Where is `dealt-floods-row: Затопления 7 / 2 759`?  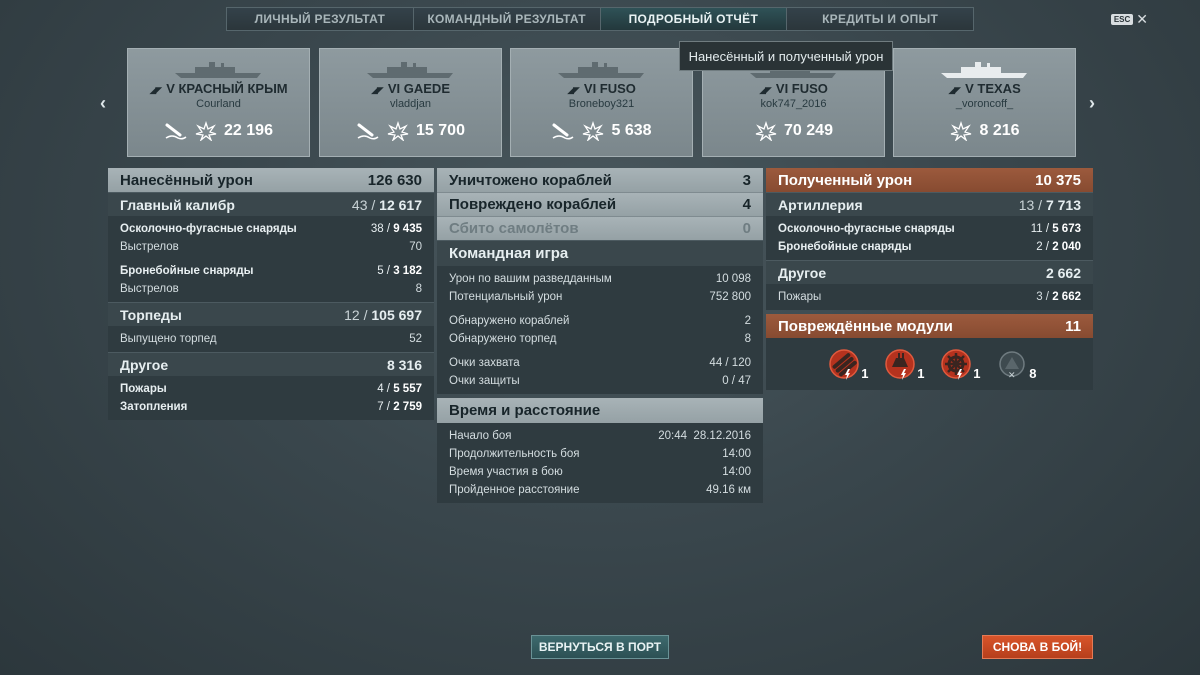 dealt-floods-row: Затопления 7 / 2 759 is located at coordinates (271, 407).